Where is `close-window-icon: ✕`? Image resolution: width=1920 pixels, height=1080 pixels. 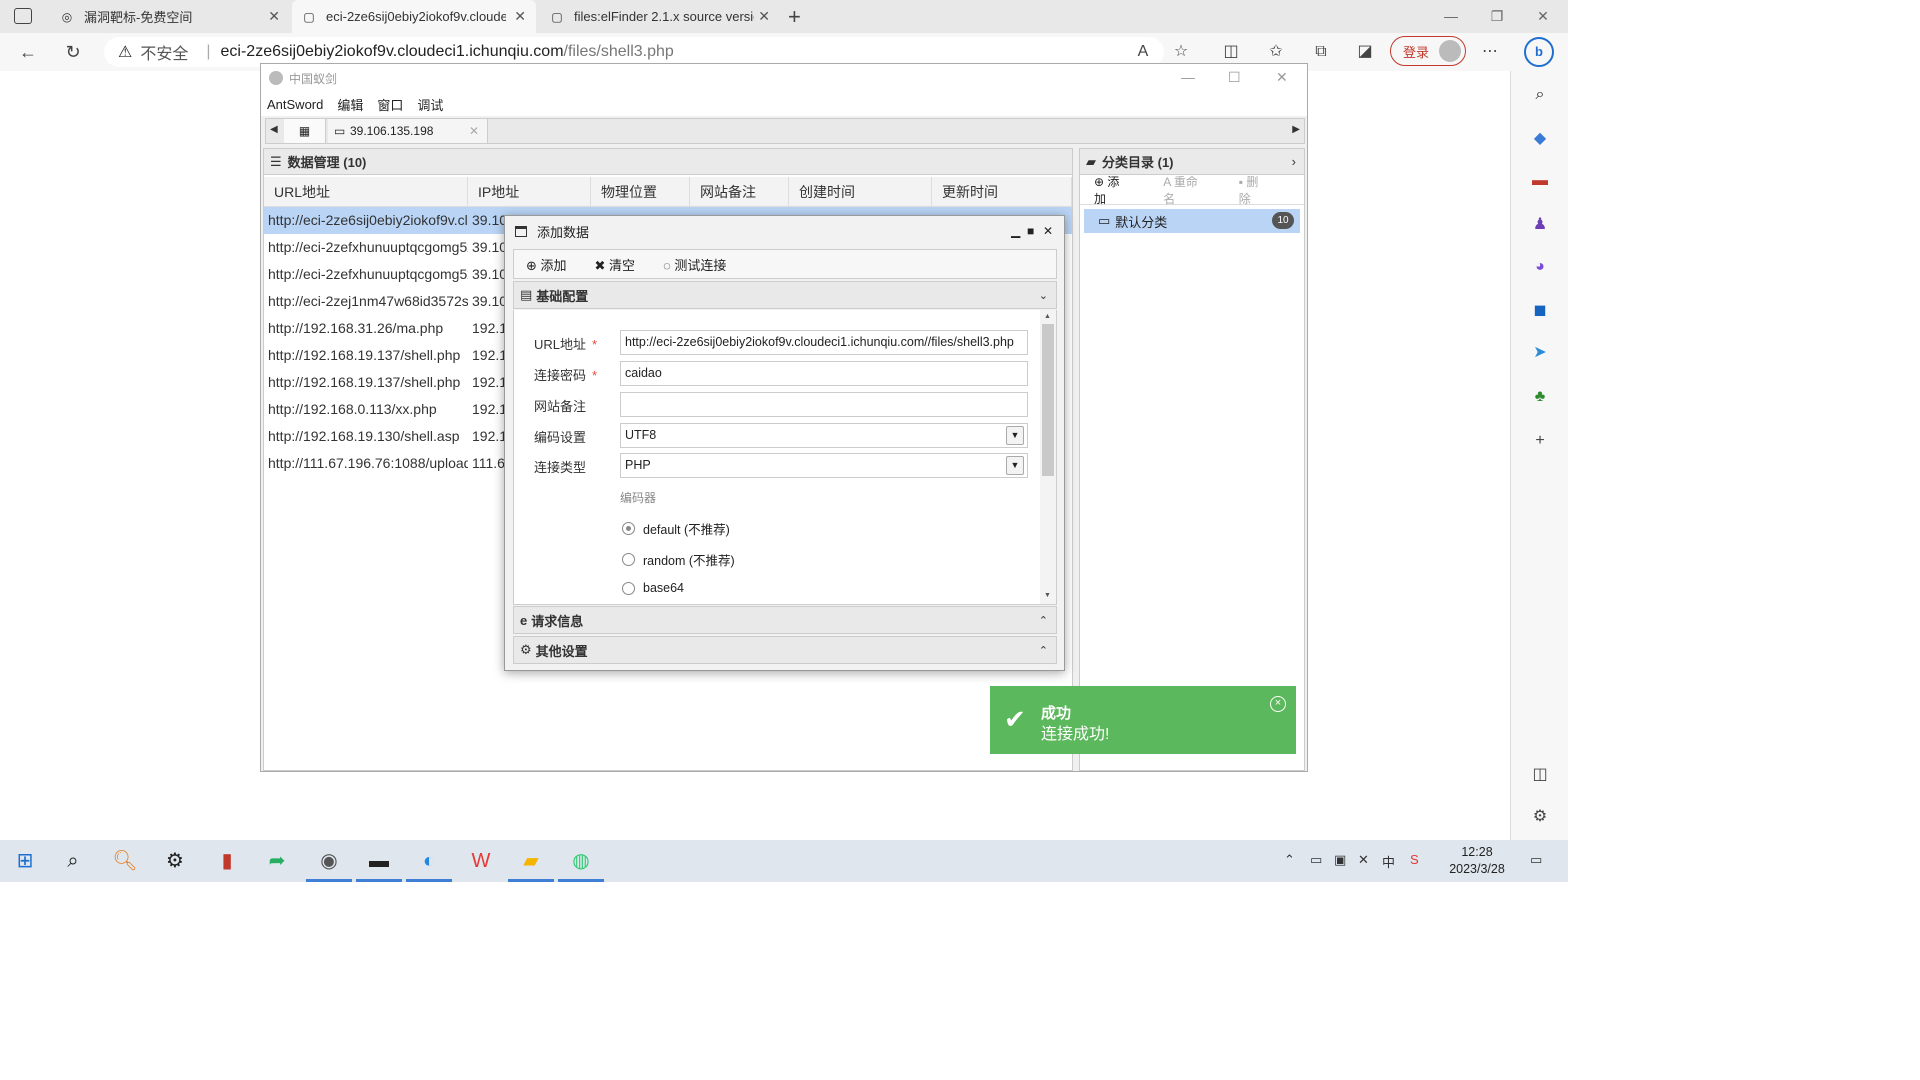 close-window-icon: ✕ is located at coordinates (1543, 16).